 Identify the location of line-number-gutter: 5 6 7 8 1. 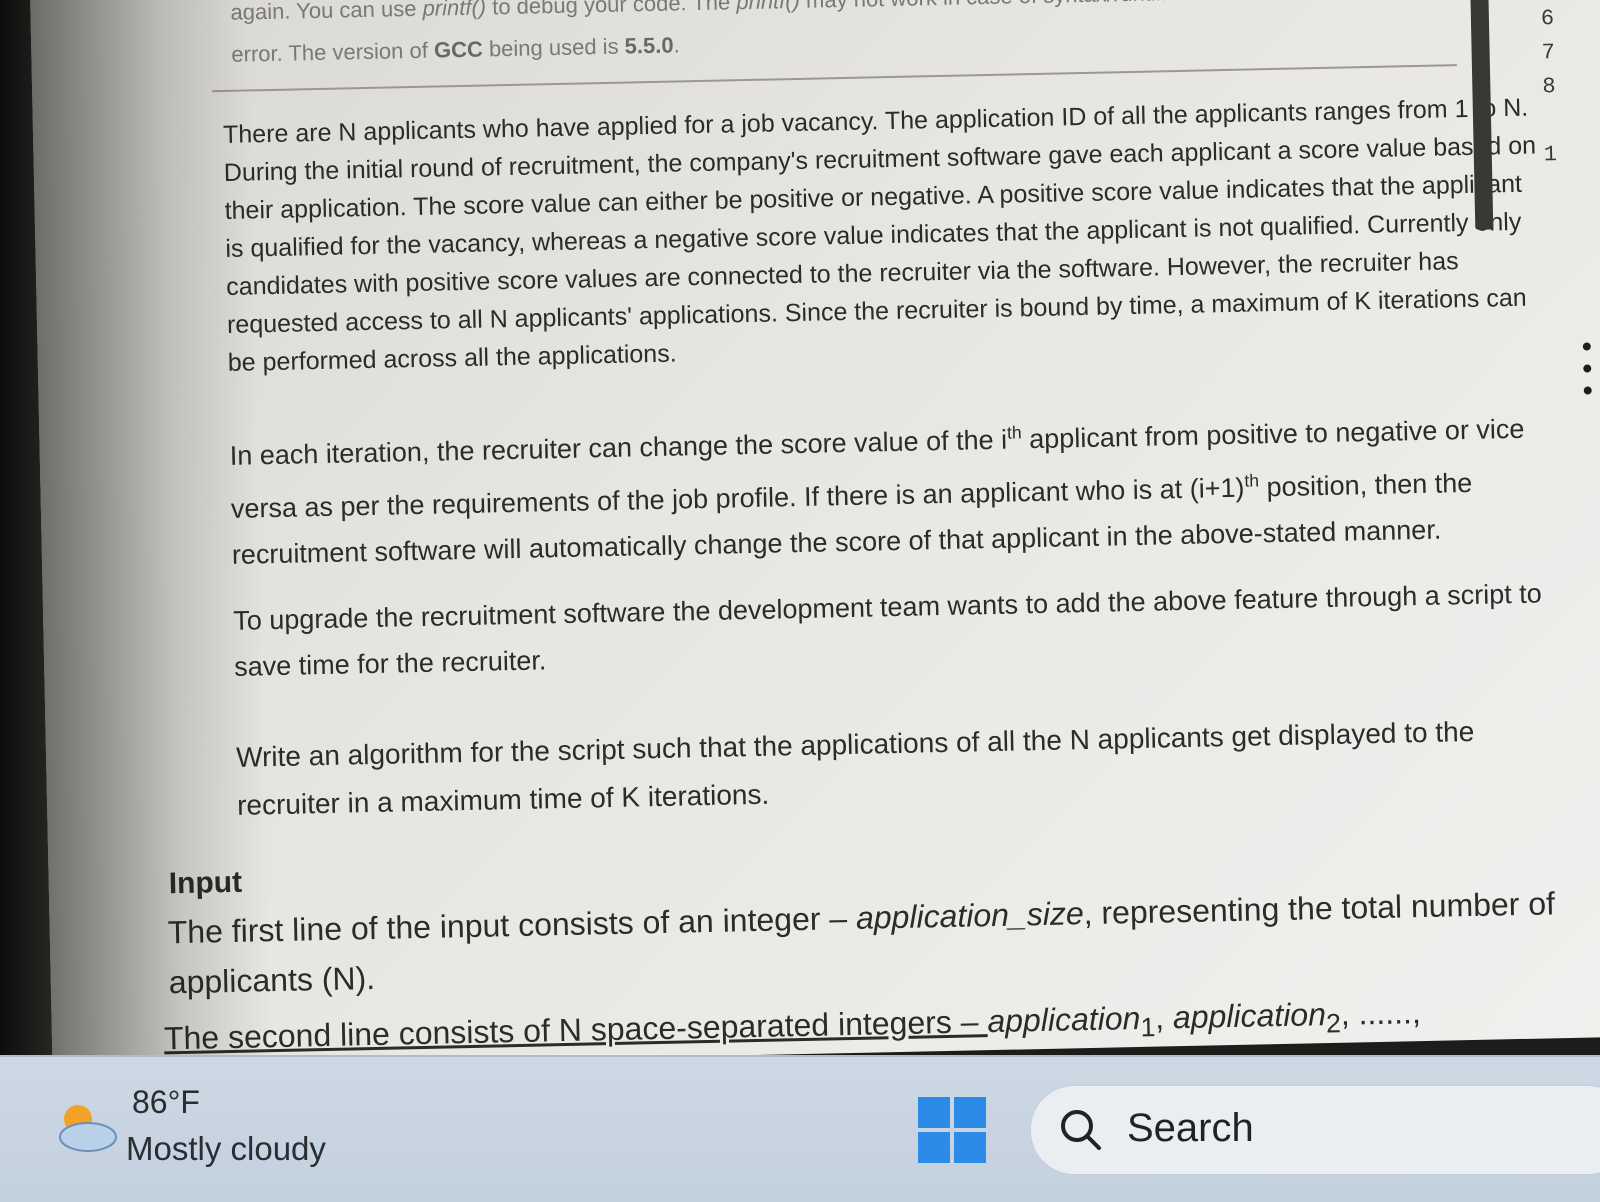
(1570, 86).